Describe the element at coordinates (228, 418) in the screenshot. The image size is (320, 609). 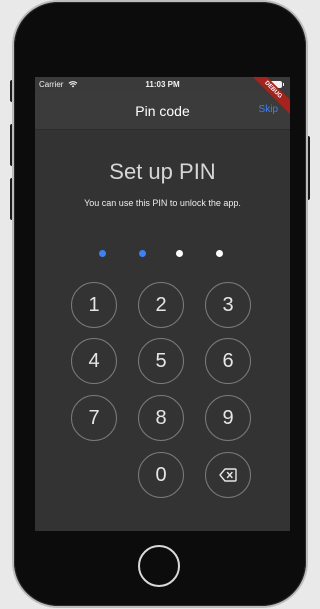
I see `key-9: 9` at that location.